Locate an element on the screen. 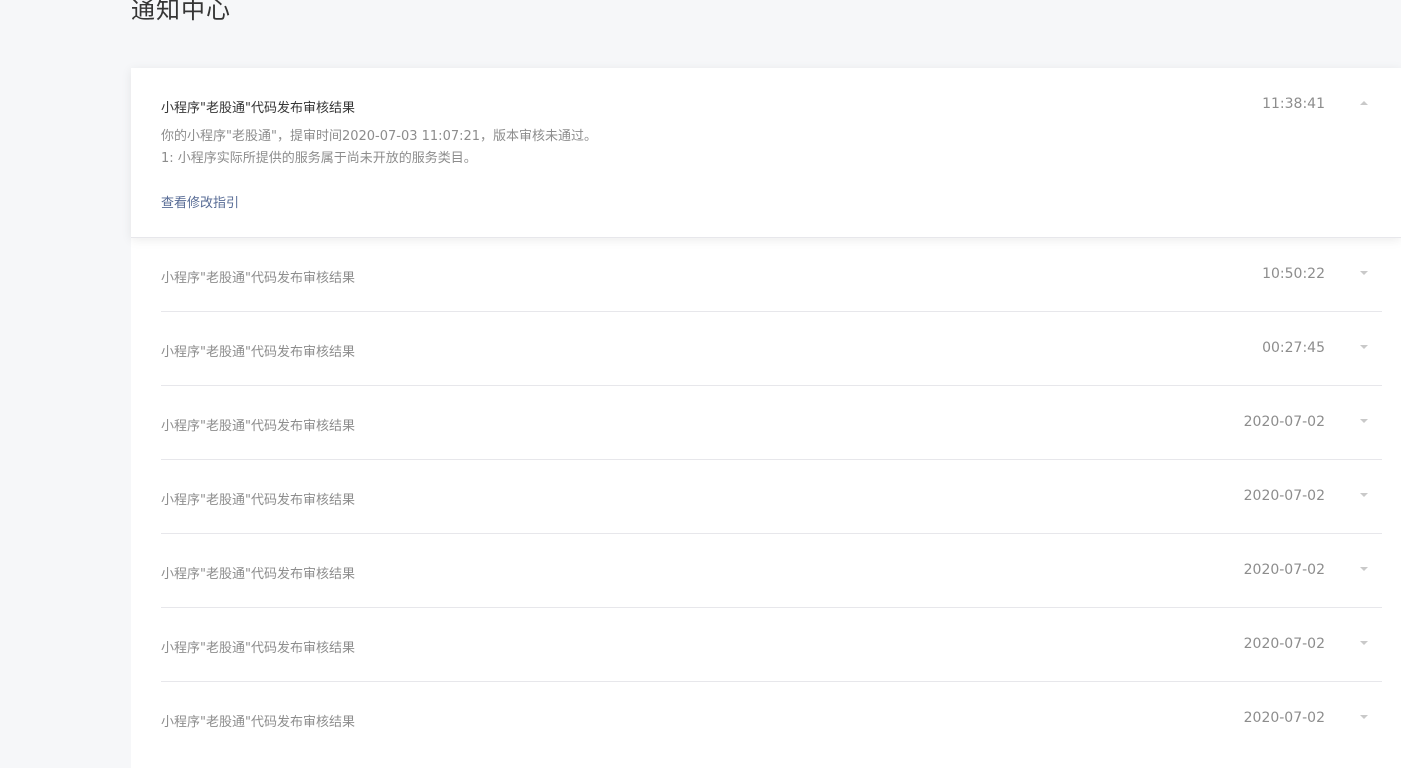 The image size is (1401, 768). list-item: 小程序"老股通"代码发布审核结果 10:50:22 is located at coordinates (771, 275).